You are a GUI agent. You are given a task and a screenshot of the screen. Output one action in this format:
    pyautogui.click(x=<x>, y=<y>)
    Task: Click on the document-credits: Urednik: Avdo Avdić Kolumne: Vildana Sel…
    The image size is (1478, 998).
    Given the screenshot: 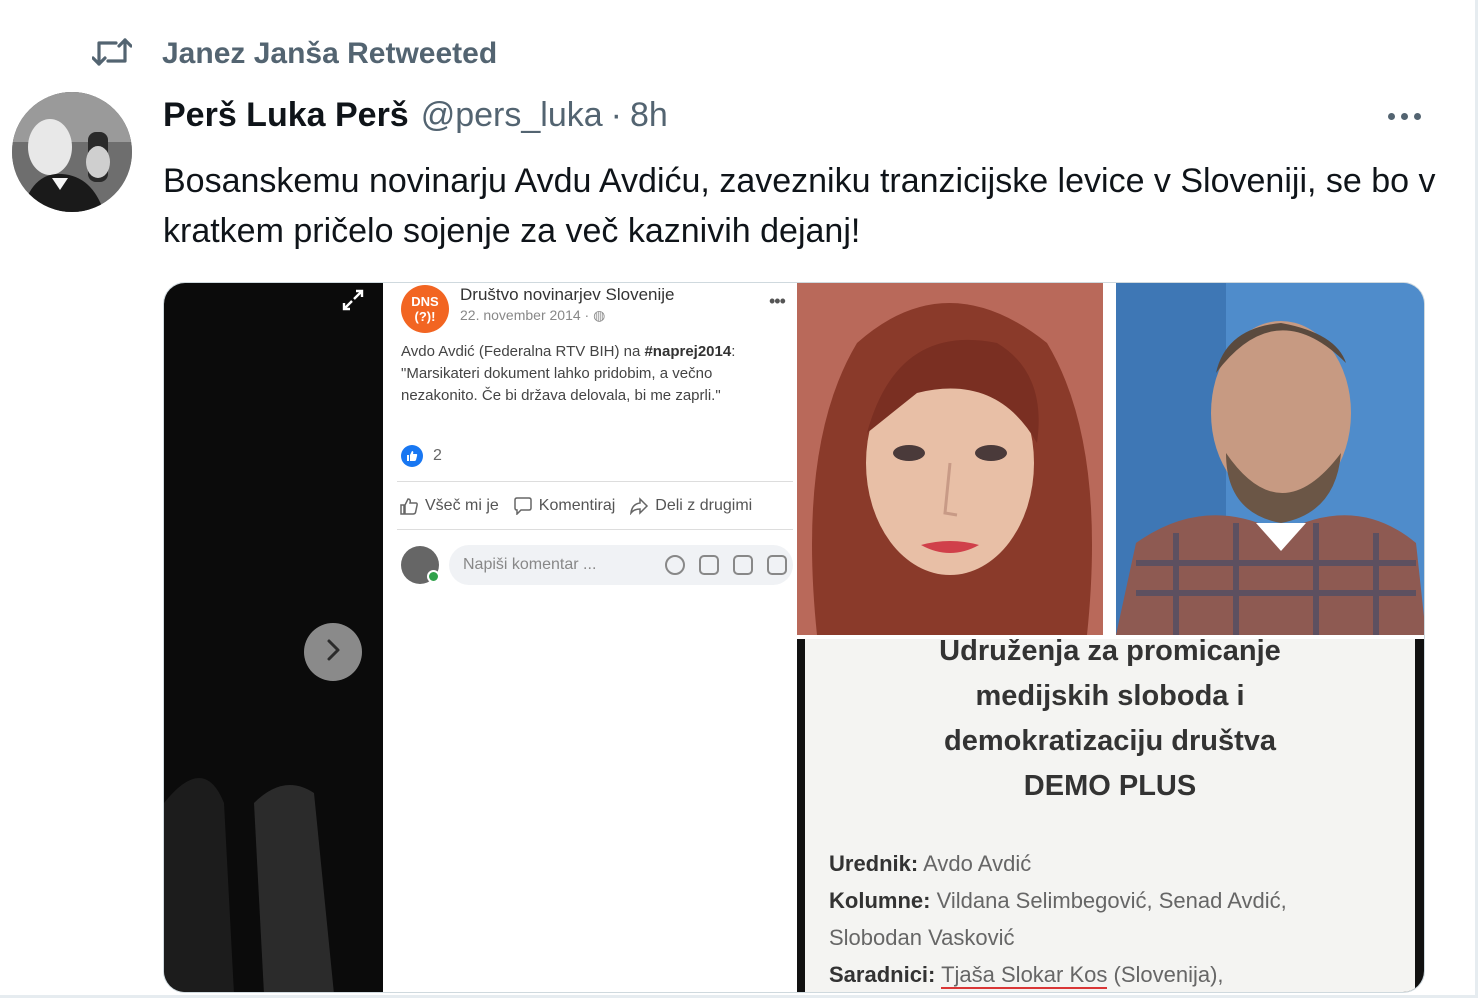 What is the action you would take?
    pyautogui.click(x=1058, y=918)
    